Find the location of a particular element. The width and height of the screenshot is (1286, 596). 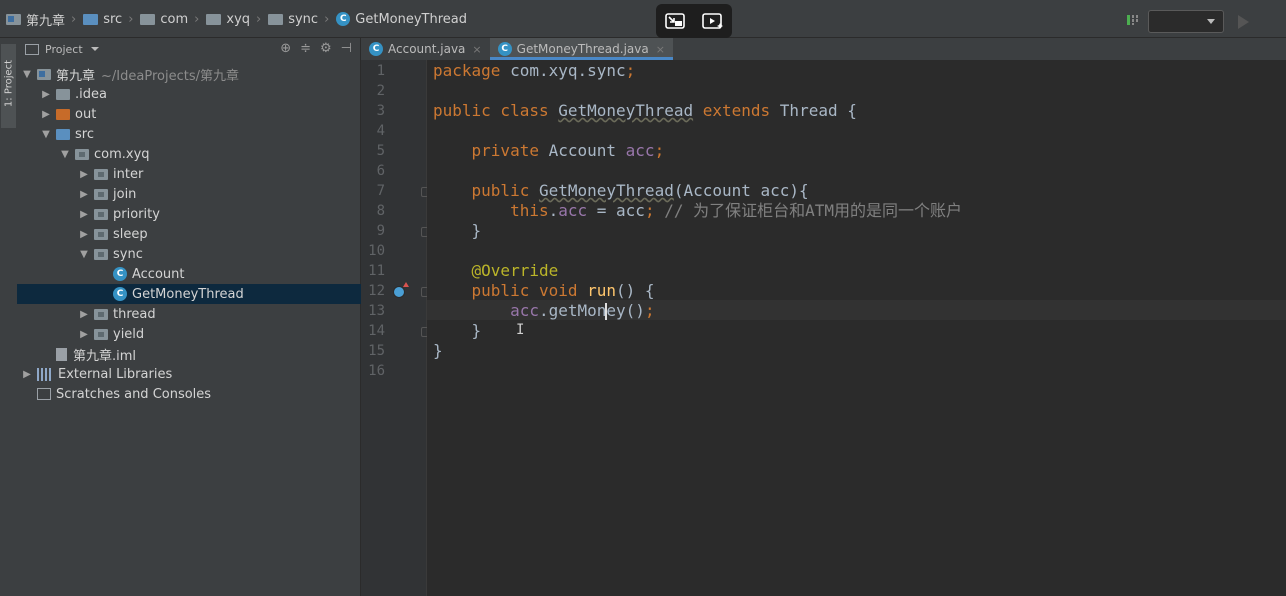

code-line: @Override is located at coordinates (496, 271).